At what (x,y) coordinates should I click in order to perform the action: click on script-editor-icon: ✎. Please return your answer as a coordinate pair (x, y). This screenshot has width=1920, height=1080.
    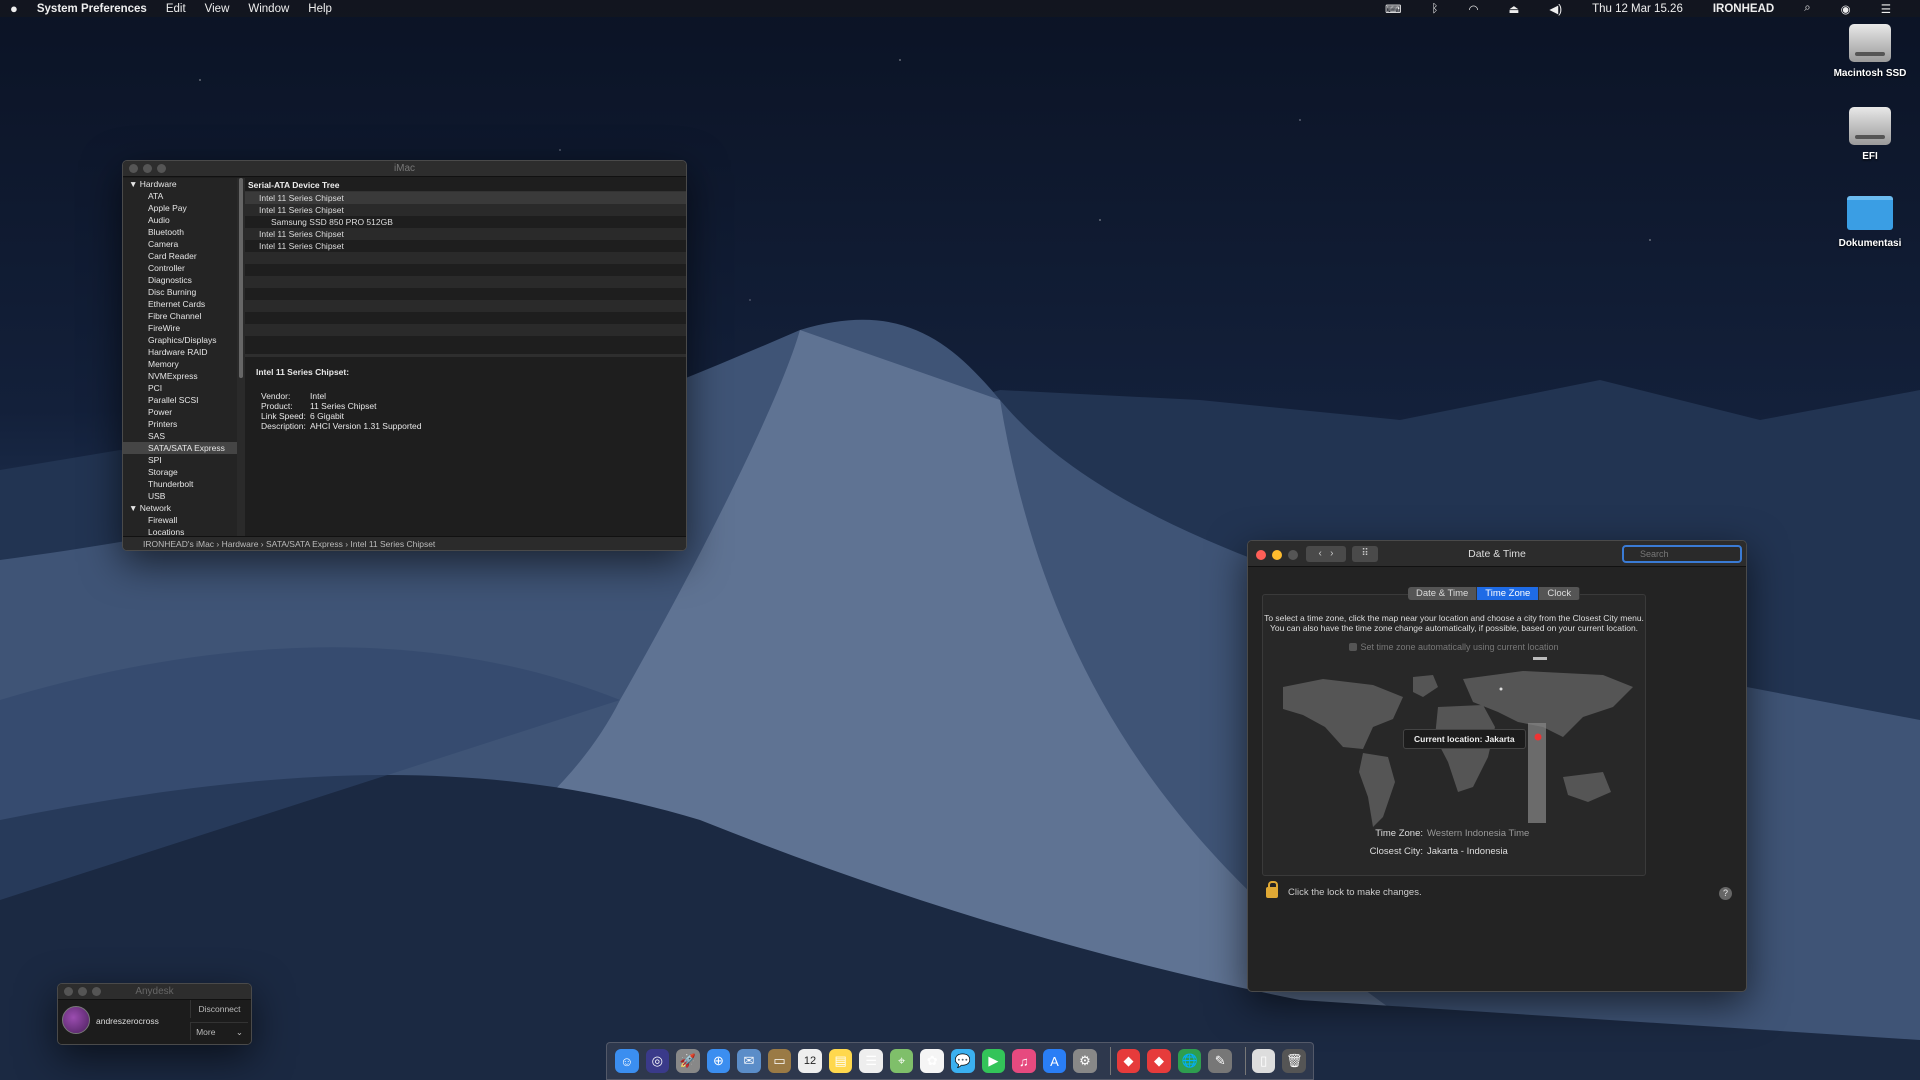
    Looking at the image, I should click on (1220, 1061).